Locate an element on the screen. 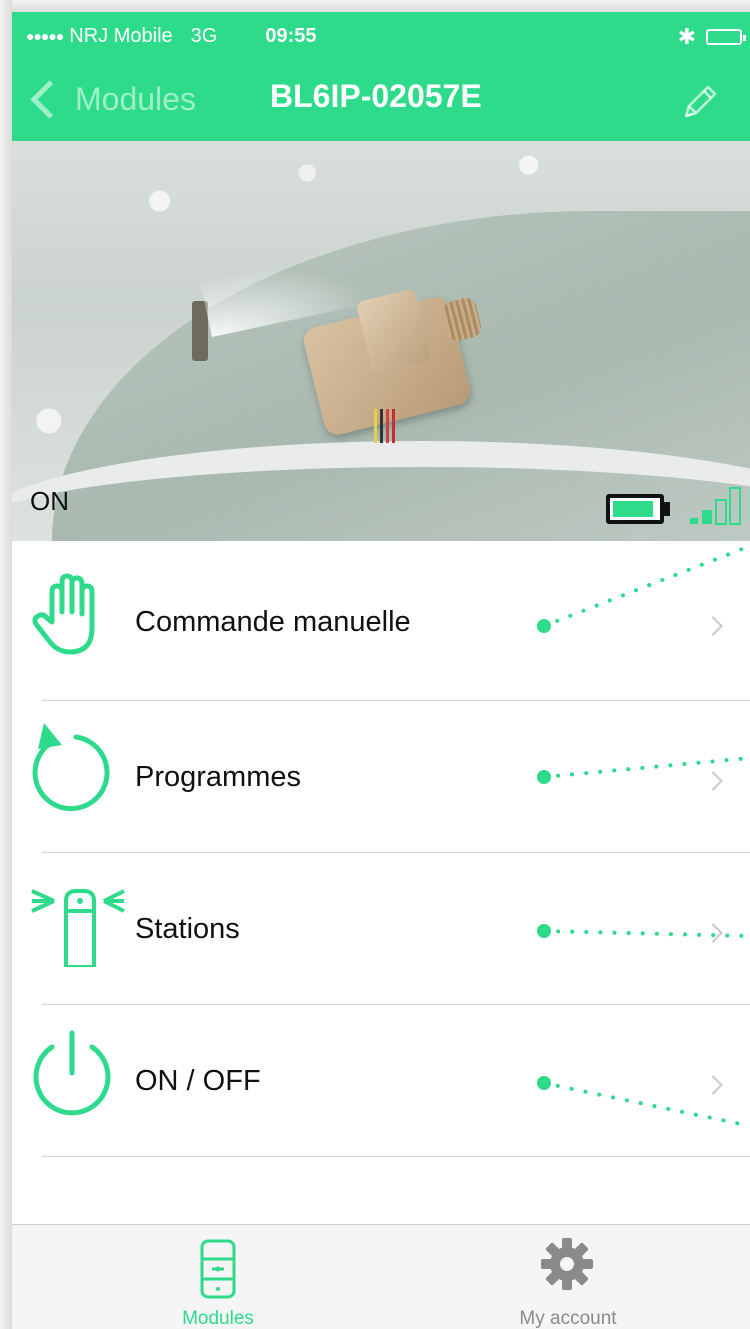 This screenshot has width=750, height=1329. device-wires is located at coordinates (392, 429).